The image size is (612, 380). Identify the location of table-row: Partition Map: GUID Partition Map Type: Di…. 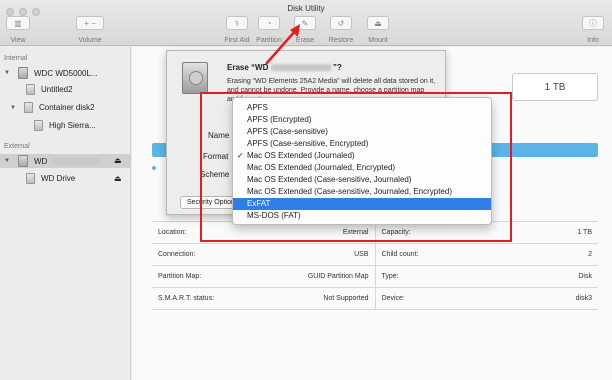
(375, 277).